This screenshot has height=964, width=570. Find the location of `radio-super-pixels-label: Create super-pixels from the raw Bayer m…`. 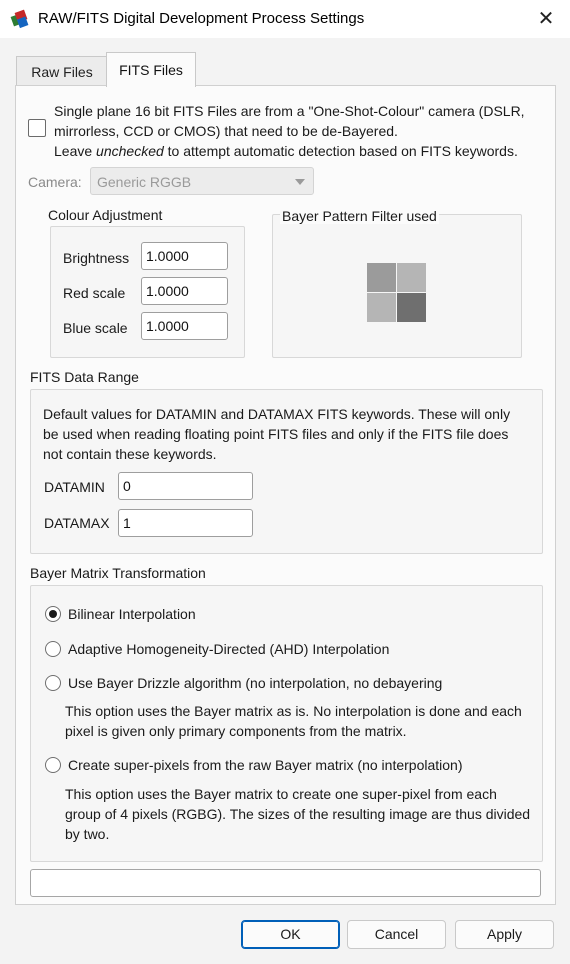

radio-super-pixels-label: Create super-pixels from the raw Bayer m… is located at coordinates (265, 765).